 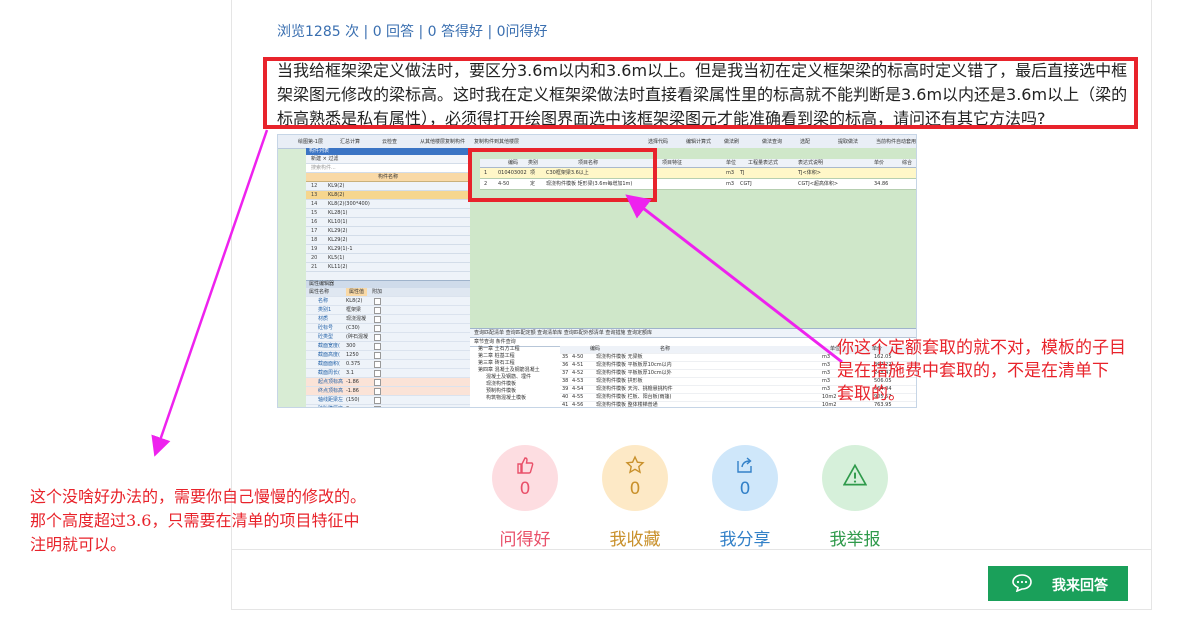 I want to click on arrow-right, so click(x=734, y=279).